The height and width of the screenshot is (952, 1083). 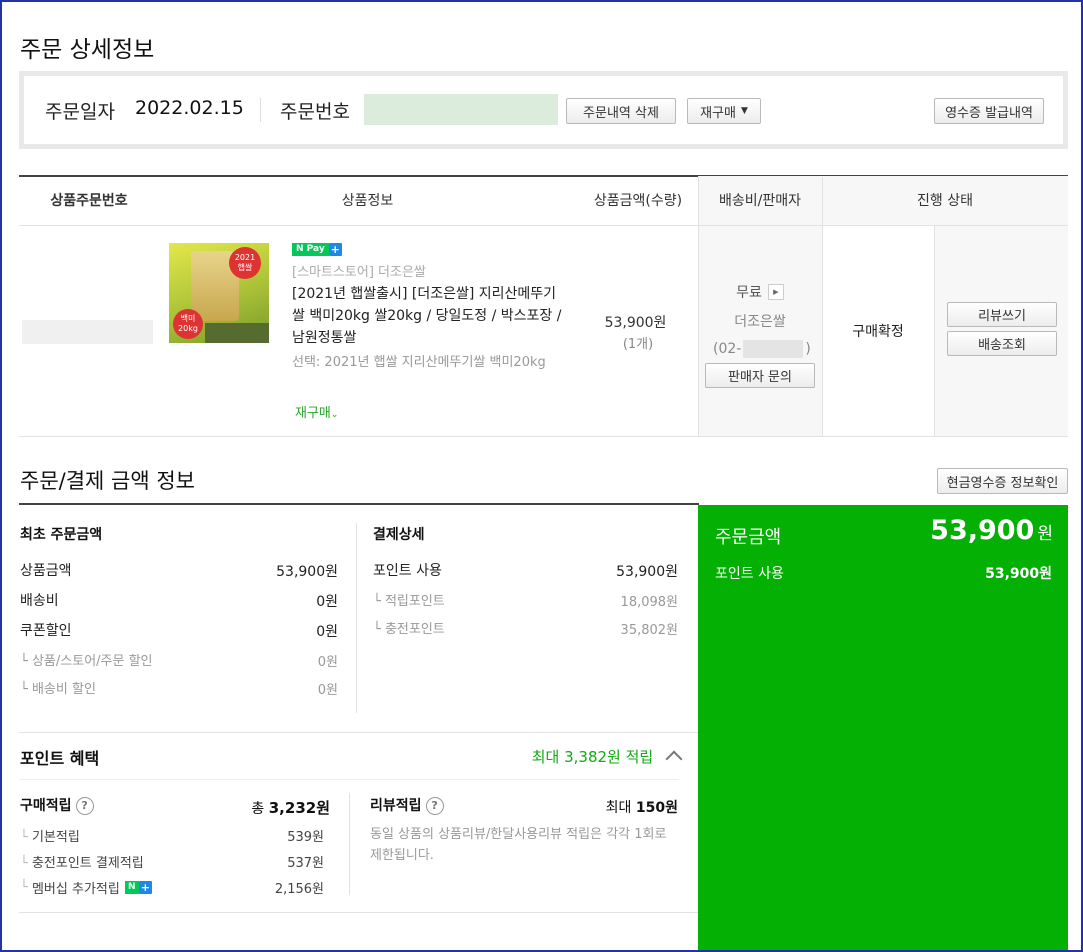 I want to click on points-max-toggle: 최대 3,382원 적립, so click(x=581, y=757).